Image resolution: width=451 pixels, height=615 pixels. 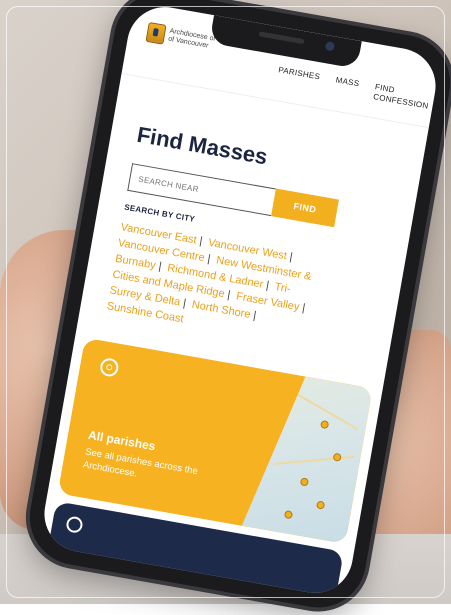 What do you see at coordinates (346, 87) in the screenshot?
I see `nav-item-mass: MASS` at bounding box center [346, 87].